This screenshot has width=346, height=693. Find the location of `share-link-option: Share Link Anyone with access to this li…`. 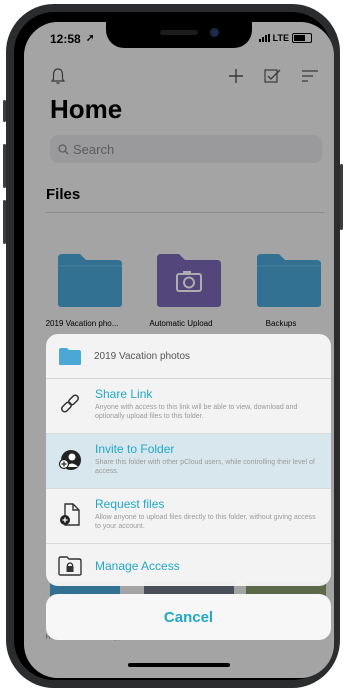

share-link-option: Share Link Anyone with access to this li… is located at coordinates (188, 406).